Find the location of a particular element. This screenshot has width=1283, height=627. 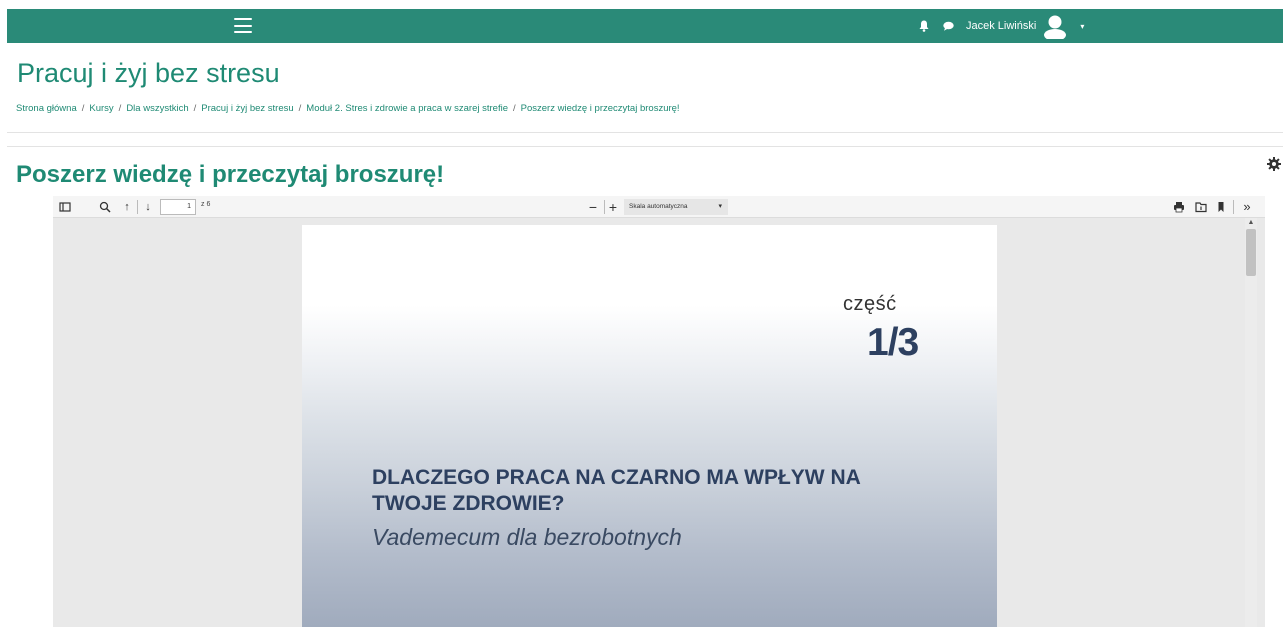

chat-icon is located at coordinates (948, 26).